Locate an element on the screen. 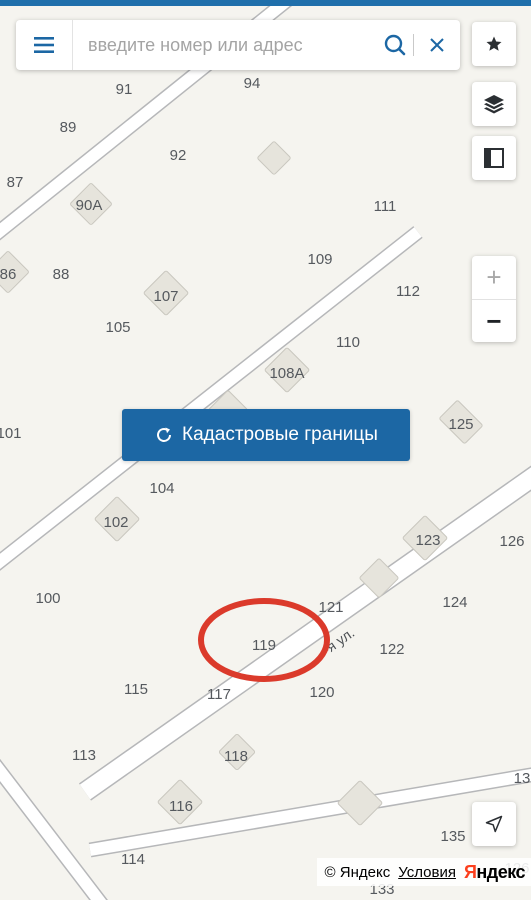 The height and width of the screenshot is (900, 531). house-number: 94 is located at coordinates (252, 83).